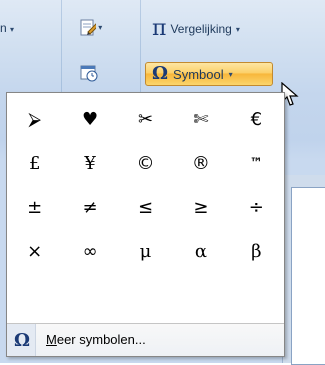 The width and height of the screenshot is (325, 365). I want to click on symbol-cell: ±, so click(34, 207).